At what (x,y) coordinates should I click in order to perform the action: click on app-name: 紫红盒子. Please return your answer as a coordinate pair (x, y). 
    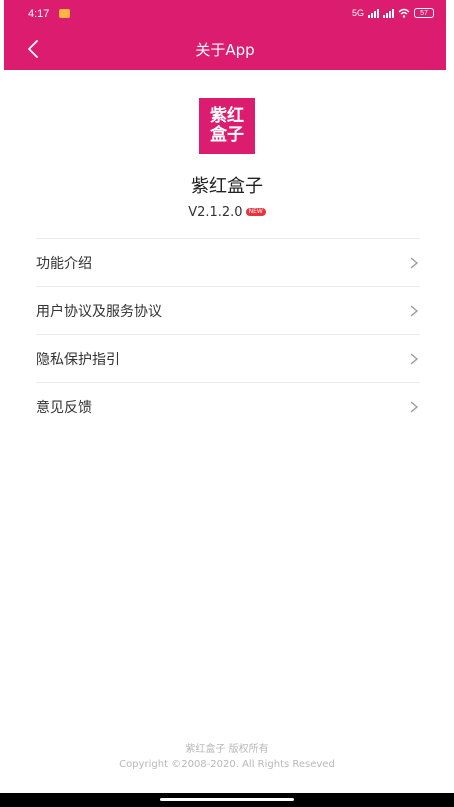
    Looking at the image, I should click on (227, 186).